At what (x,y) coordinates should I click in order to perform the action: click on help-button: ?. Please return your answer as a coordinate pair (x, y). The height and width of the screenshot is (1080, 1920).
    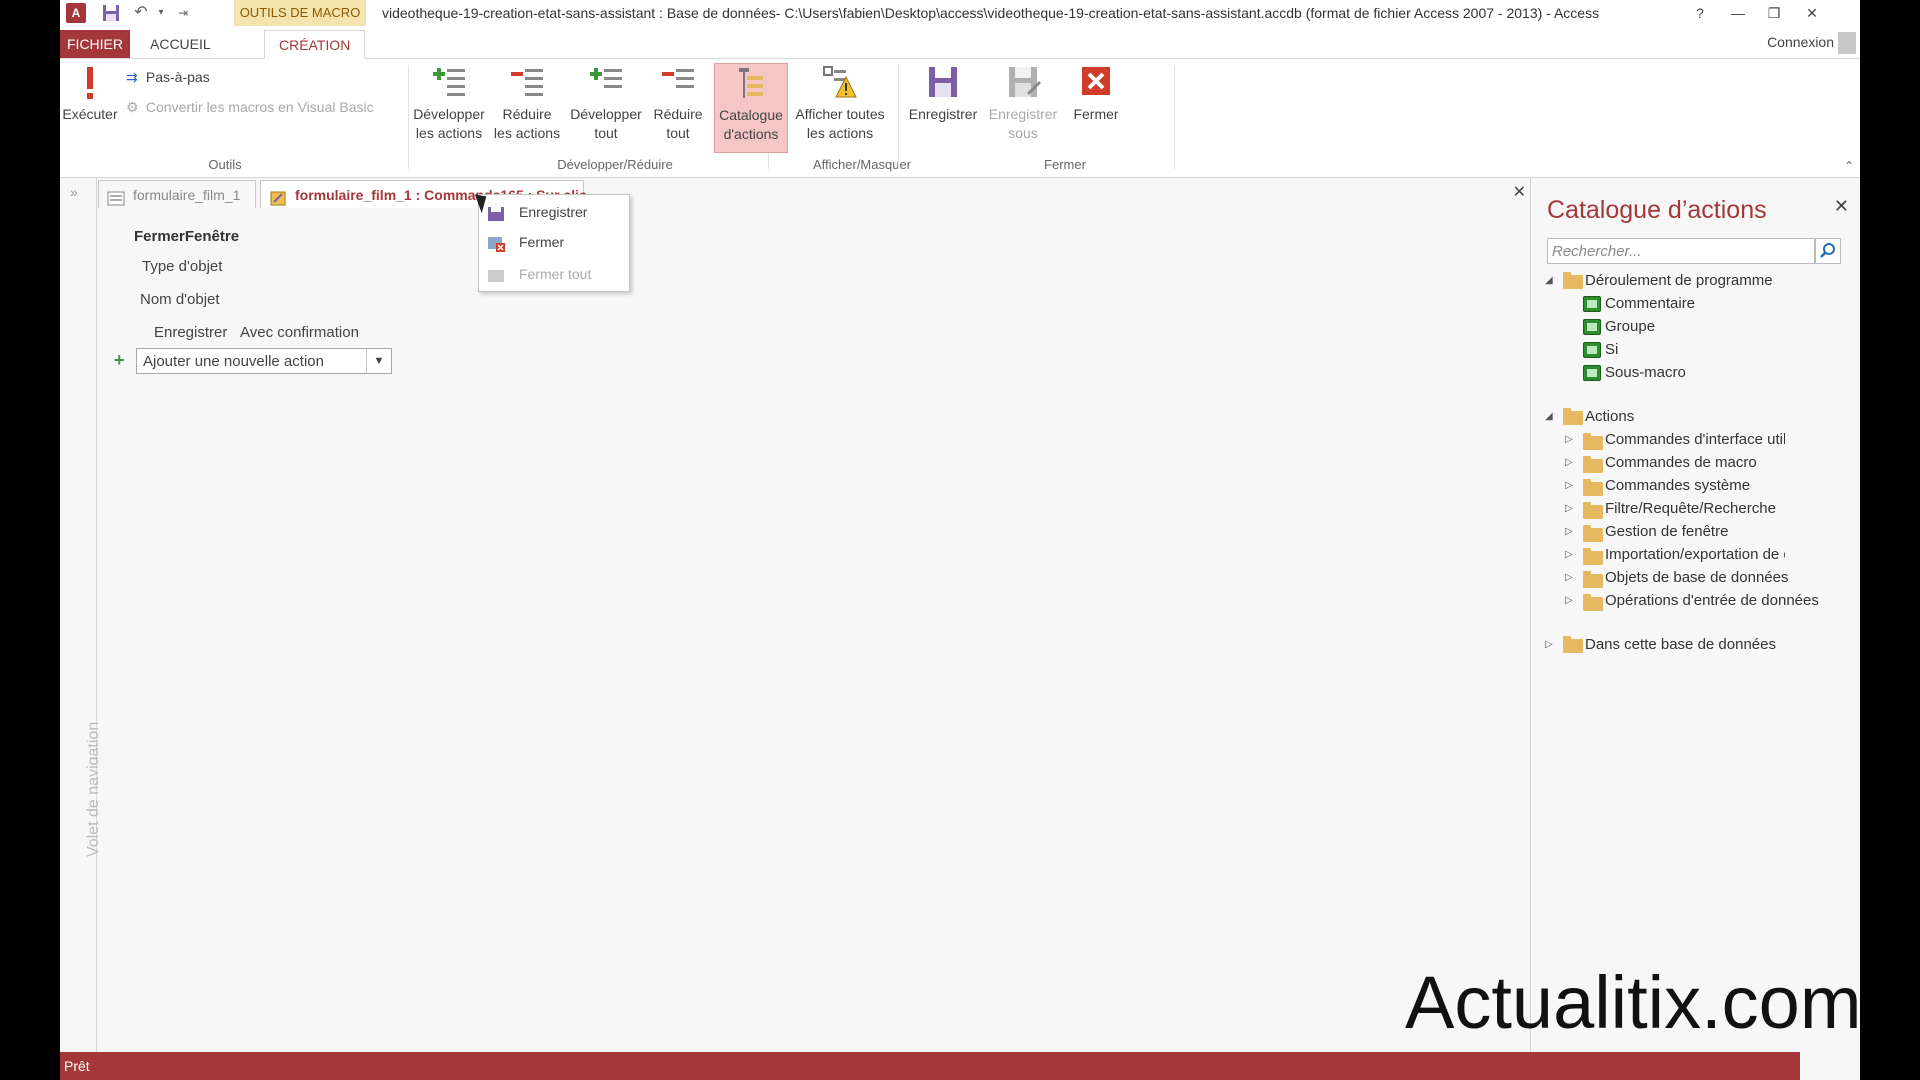
    Looking at the image, I should click on (1700, 13).